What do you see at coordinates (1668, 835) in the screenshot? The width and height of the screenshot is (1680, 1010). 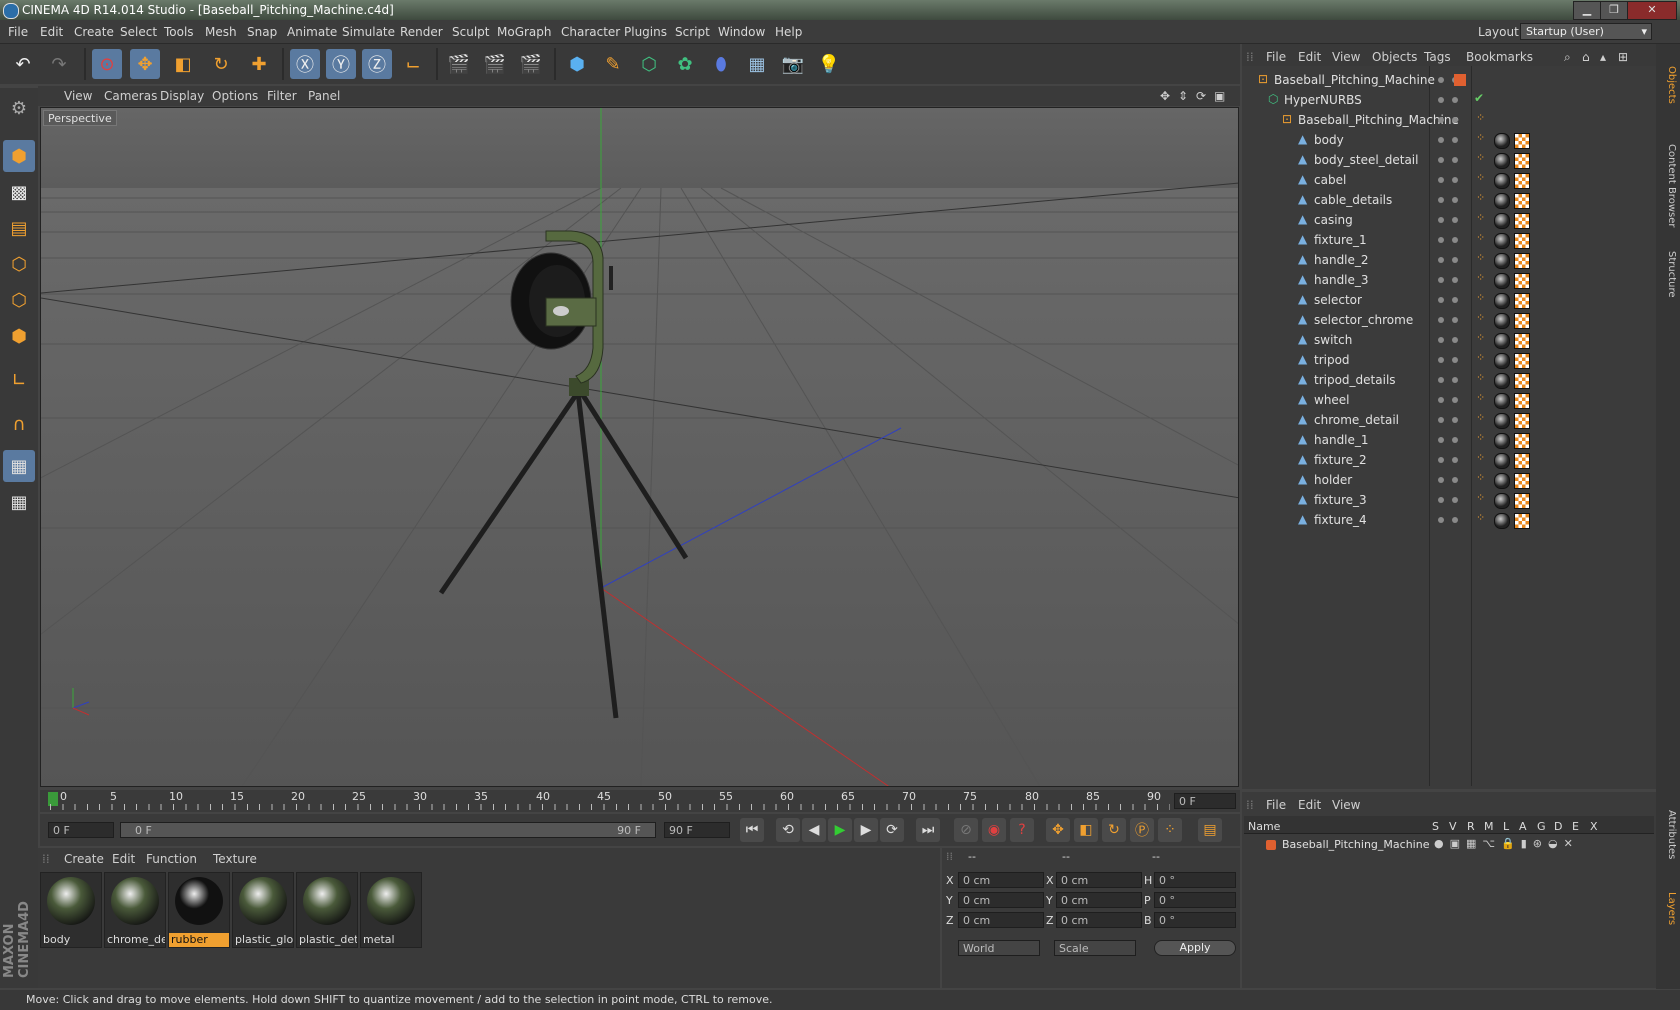 I see `tab-attributes: Attributes` at bounding box center [1668, 835].